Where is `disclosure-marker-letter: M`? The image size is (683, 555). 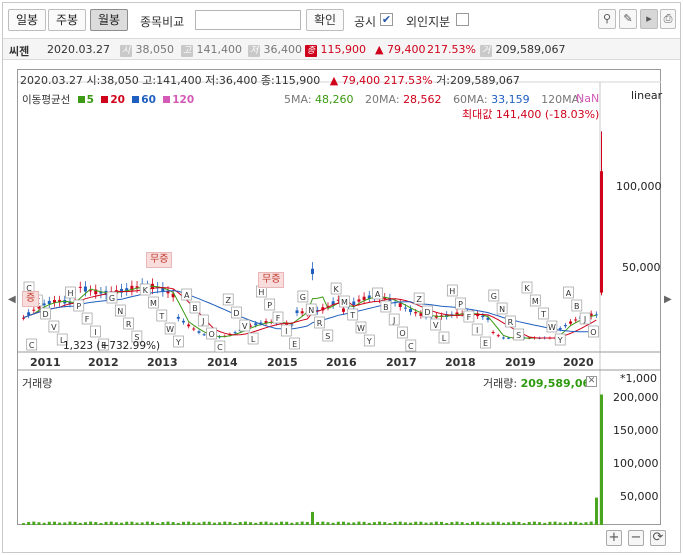
disclosure-marker-letter: M is located at coordinates (153, 303).